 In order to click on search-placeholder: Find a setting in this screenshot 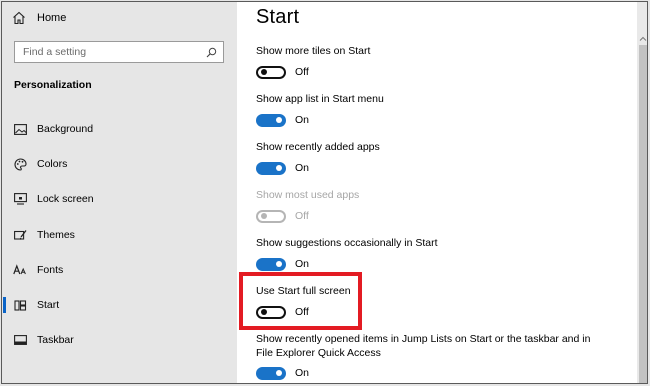, I will do `click(55, 52)`.